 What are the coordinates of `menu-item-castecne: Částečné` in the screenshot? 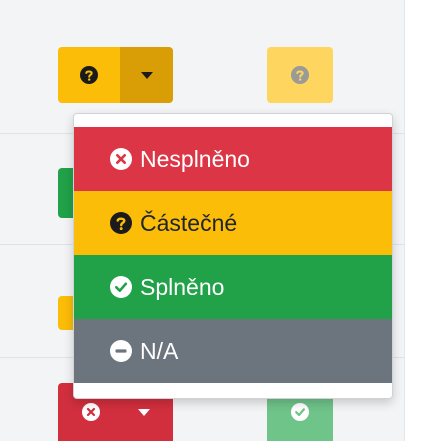 It's located at (233, 223).